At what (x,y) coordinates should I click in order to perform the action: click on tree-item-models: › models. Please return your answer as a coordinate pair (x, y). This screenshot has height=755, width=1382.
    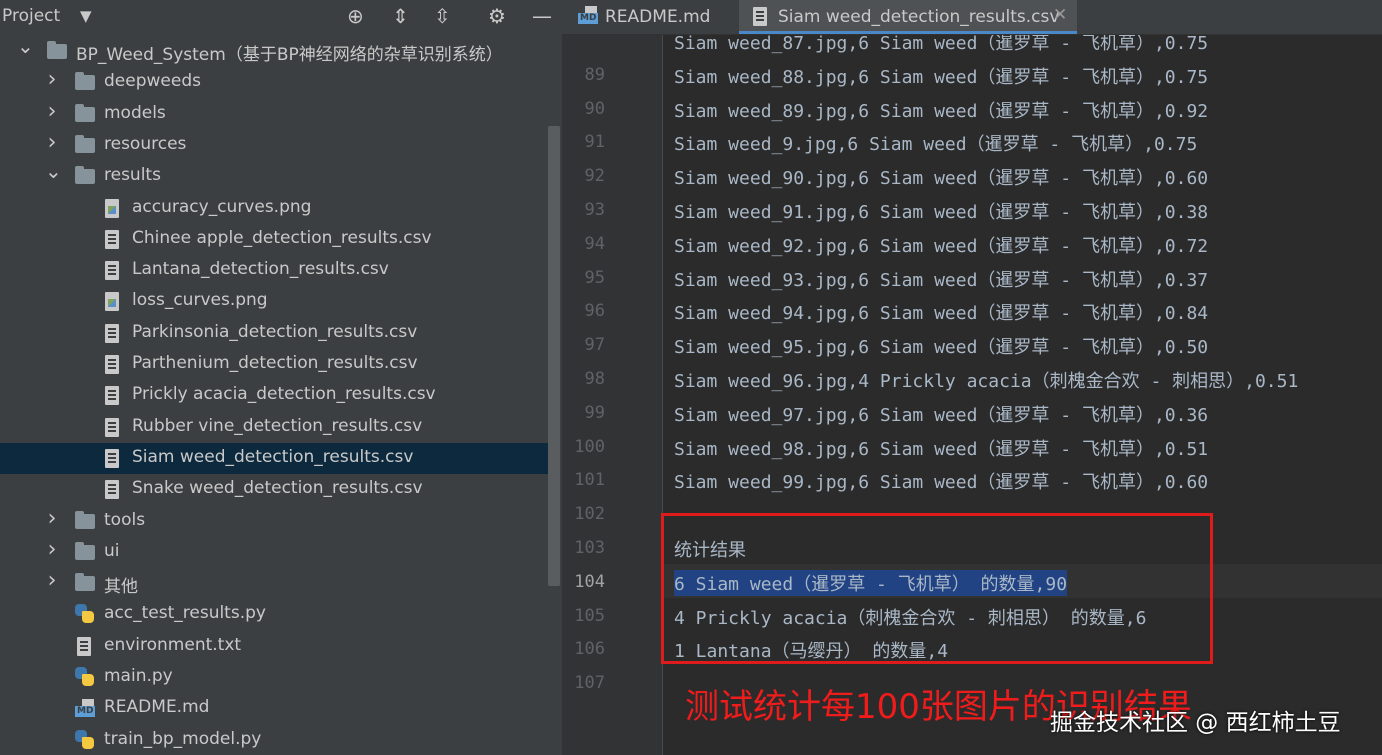
    Looking at the image, I should click on (274, 114).